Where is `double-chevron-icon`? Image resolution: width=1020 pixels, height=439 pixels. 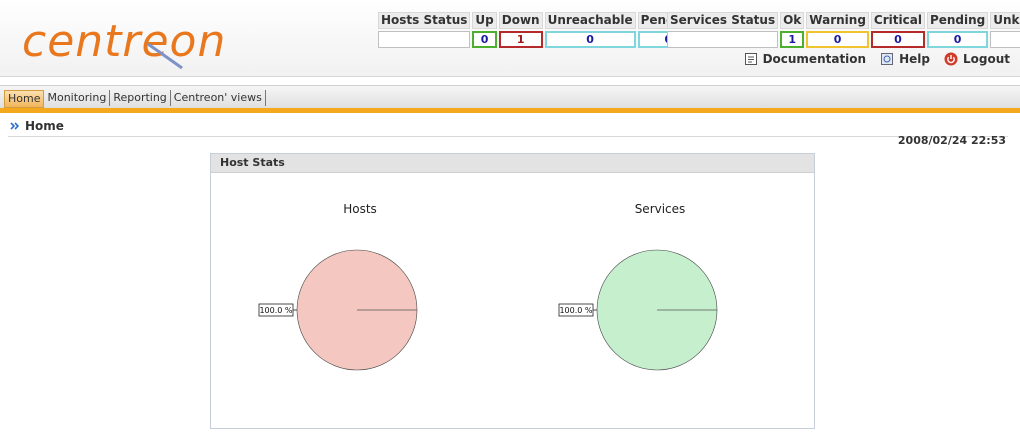
double-chevron-icon is located at coordinates (15, 126).